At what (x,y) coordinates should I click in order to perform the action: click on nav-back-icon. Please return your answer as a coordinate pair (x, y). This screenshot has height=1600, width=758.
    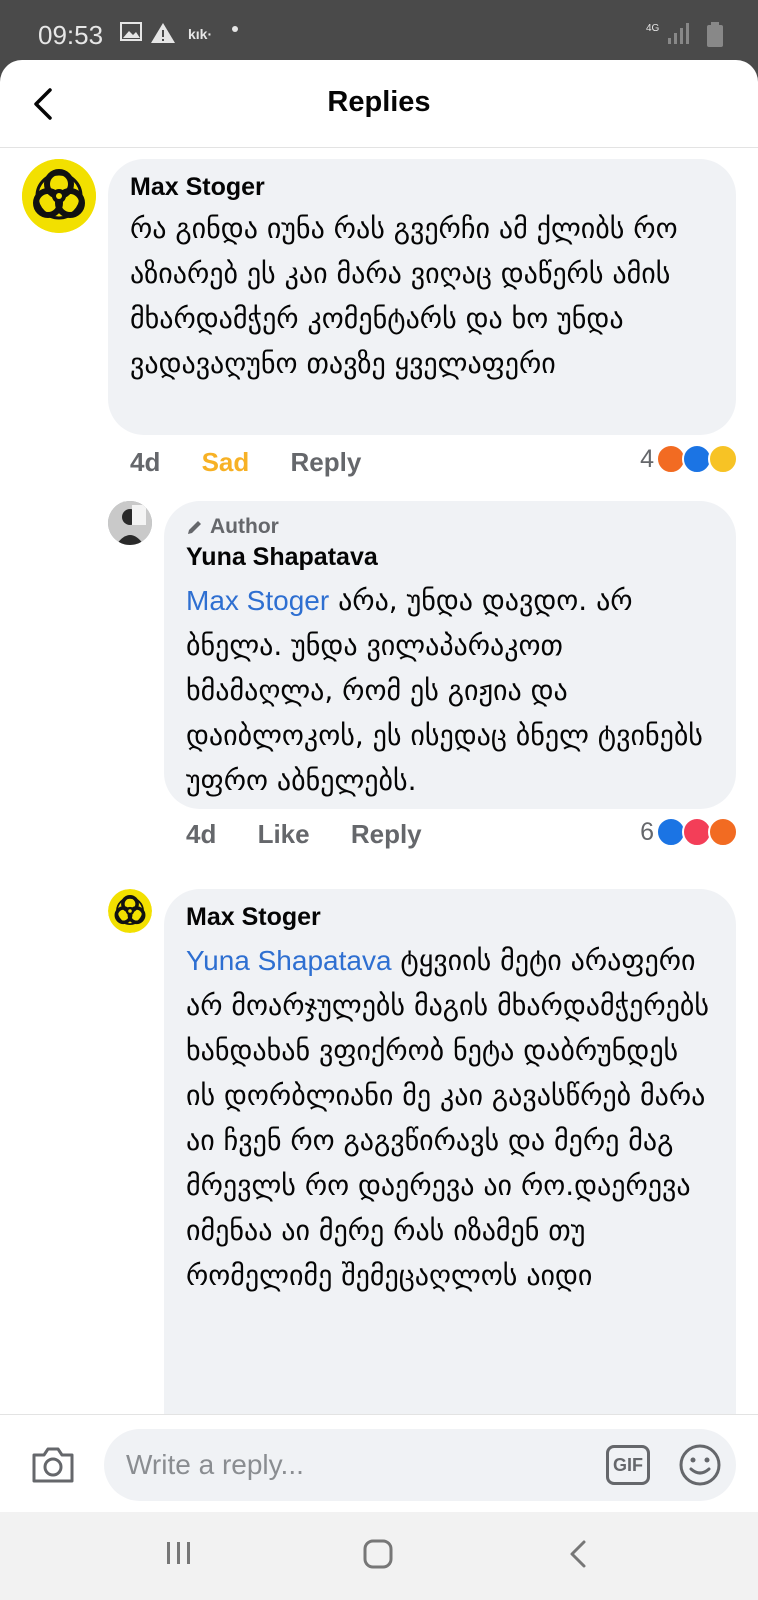
    Looking at the image, I should click on (578, 1554).